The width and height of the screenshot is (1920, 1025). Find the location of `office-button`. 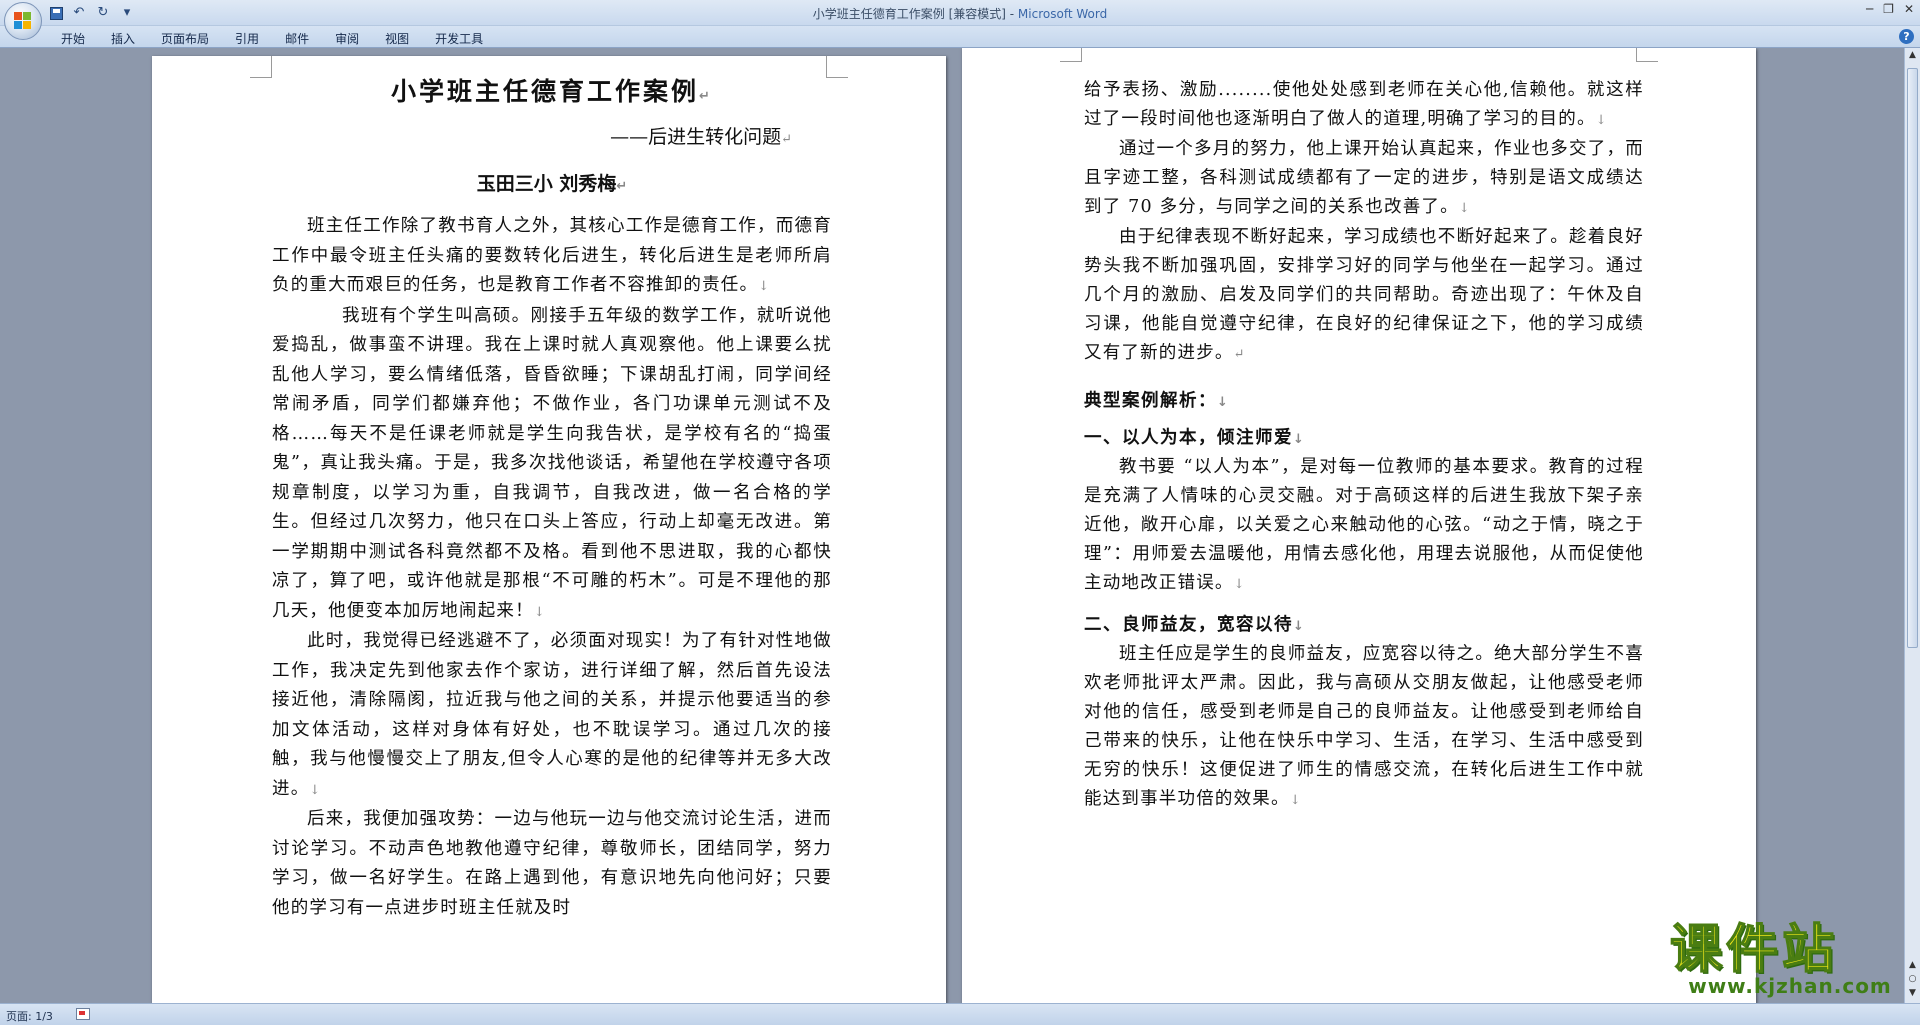

office-button is located at coordinates (23, 21).